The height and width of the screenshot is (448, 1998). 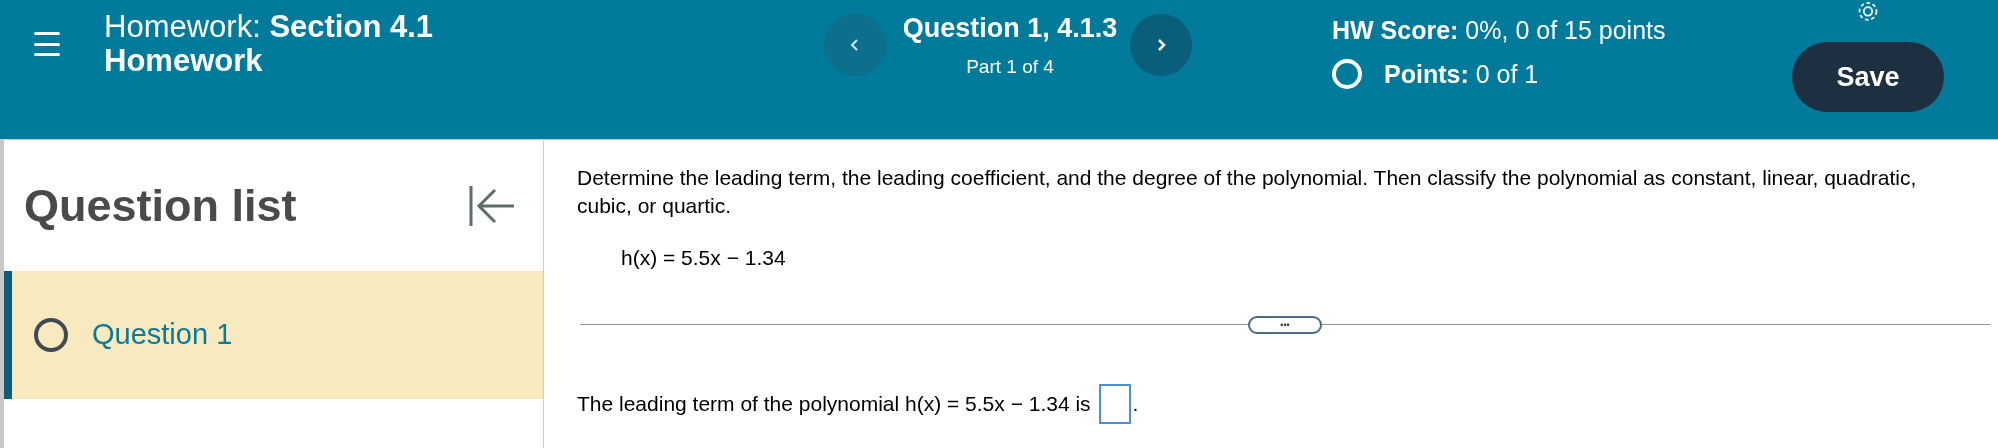 I want to click on chevron-right-icon, so click(x=1161, y=45).